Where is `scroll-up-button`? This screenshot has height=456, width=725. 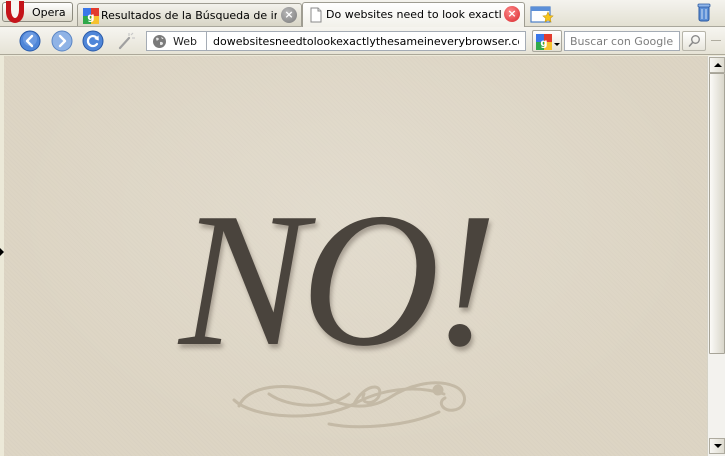 scroll-up-button is located at coordinates (717, 65).